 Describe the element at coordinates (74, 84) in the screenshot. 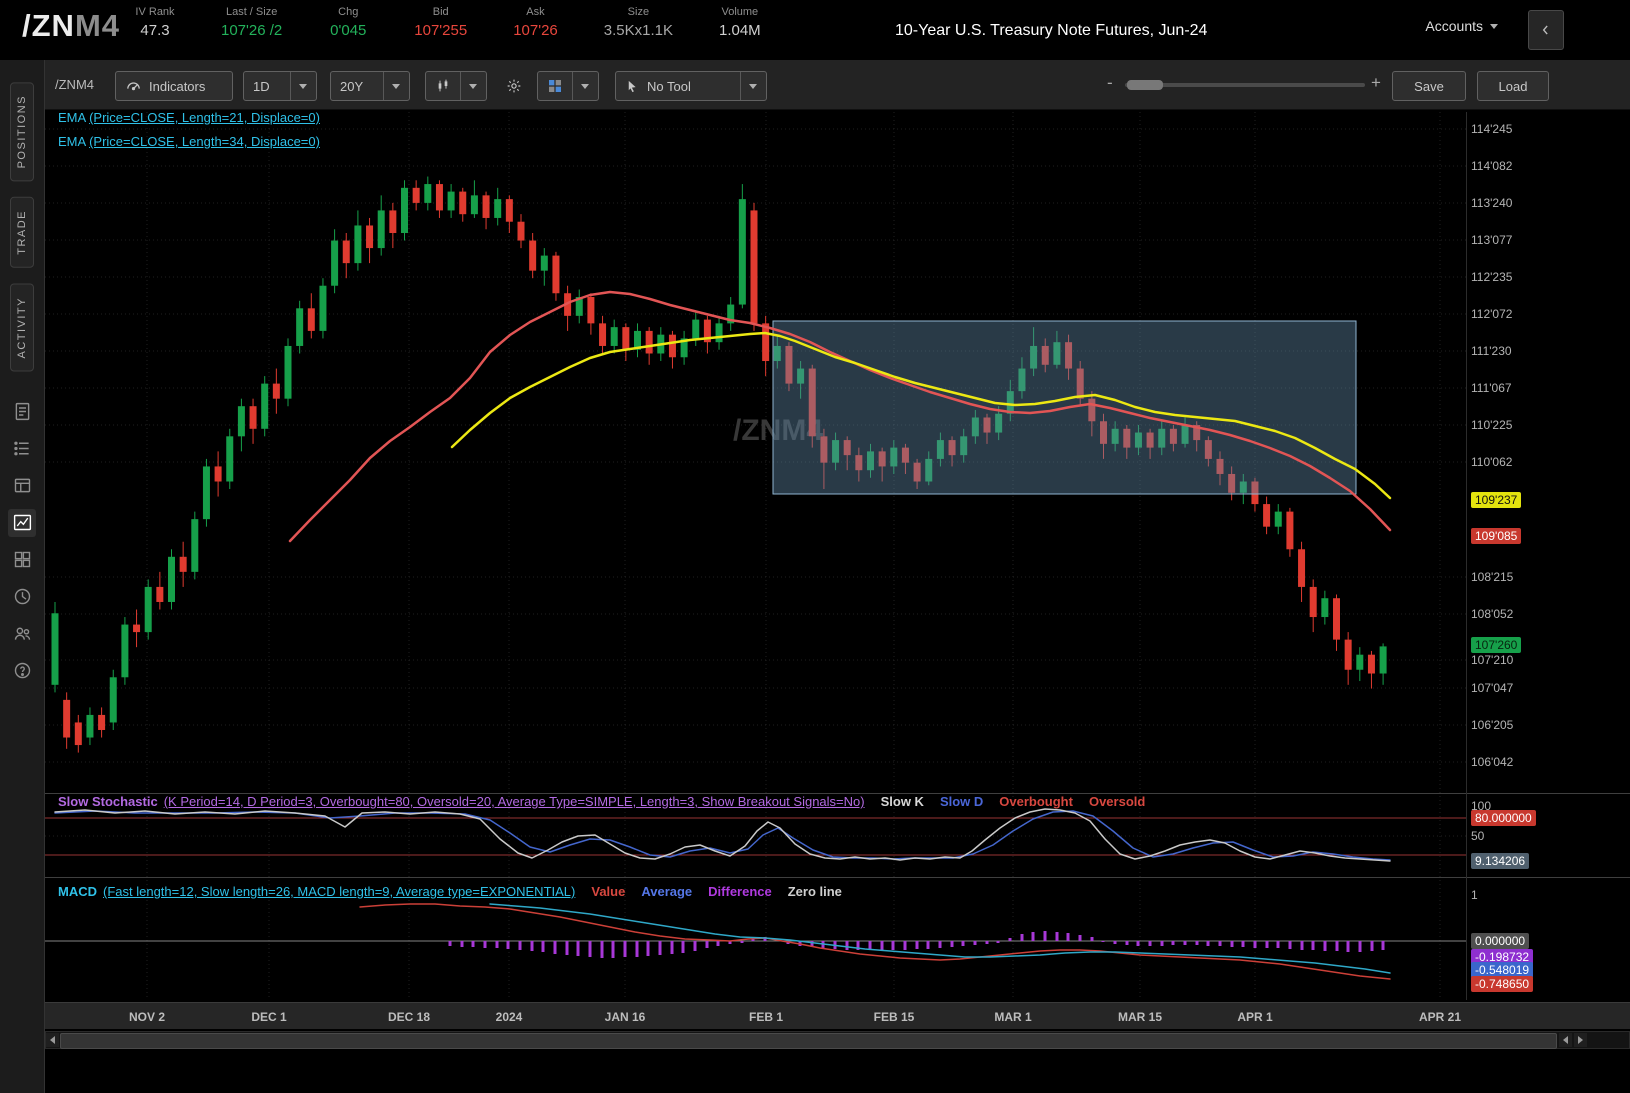

I see `toolbar-symbol: /ZNM4` at that location.